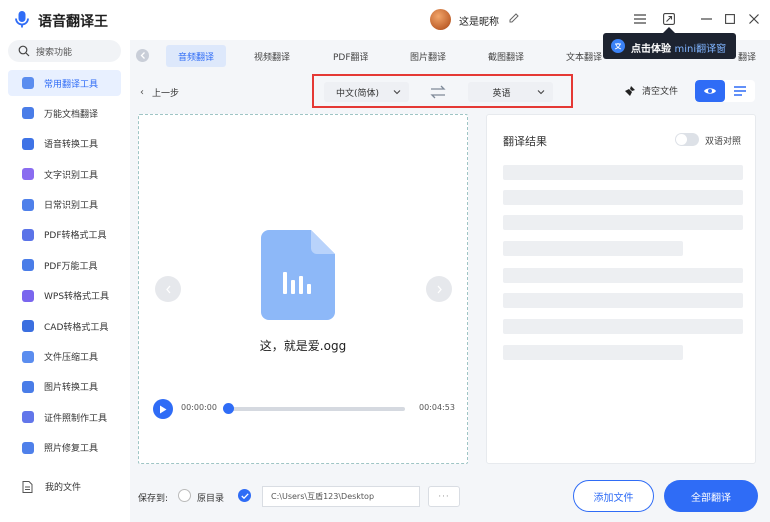  I want to click on sidebar-item-label: PDF万能工具, so click(71, 266).